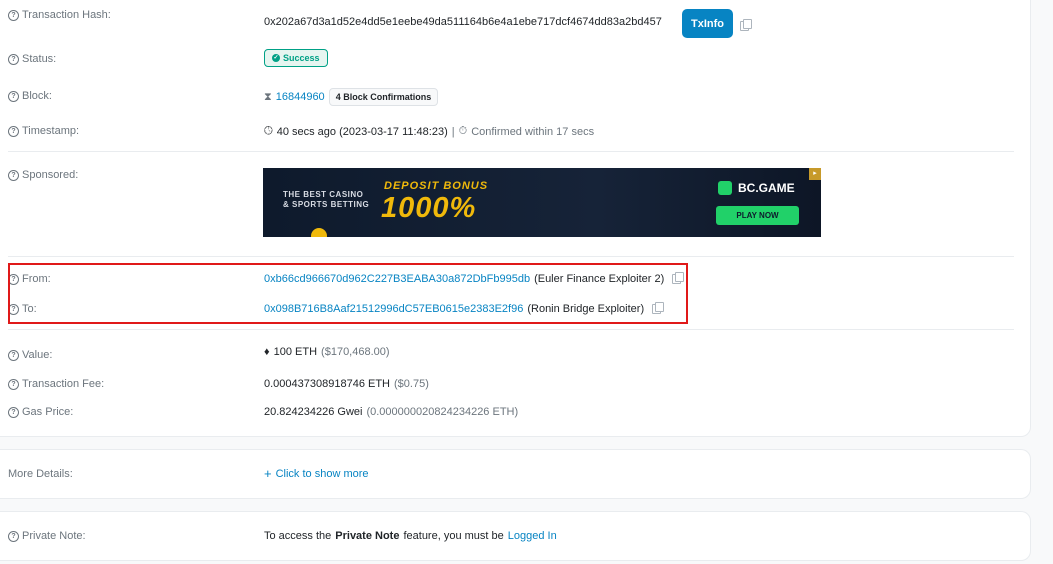  Describe the element at coordinates (40, 474) in the screenshot. I see `more-details-label: More Details:` at that location.